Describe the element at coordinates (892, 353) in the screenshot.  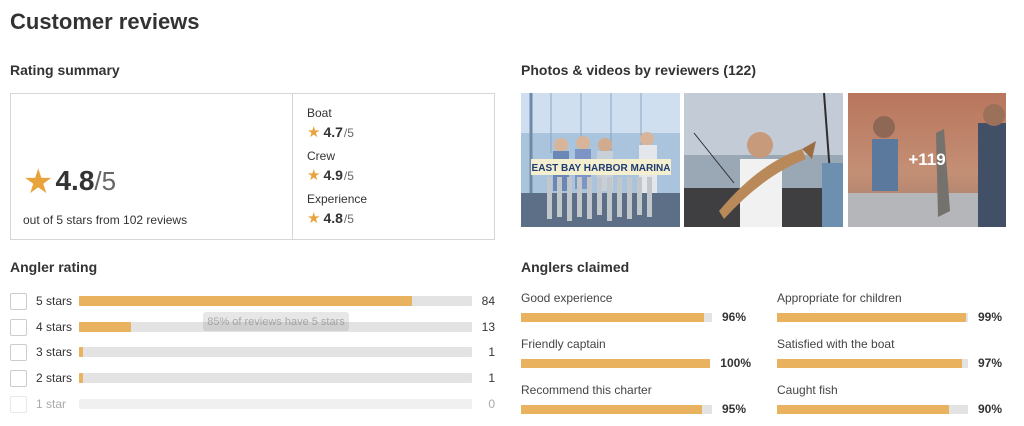
I see `claim-satisfied-with-boat: Satisfied with the boat 97%` at that location.